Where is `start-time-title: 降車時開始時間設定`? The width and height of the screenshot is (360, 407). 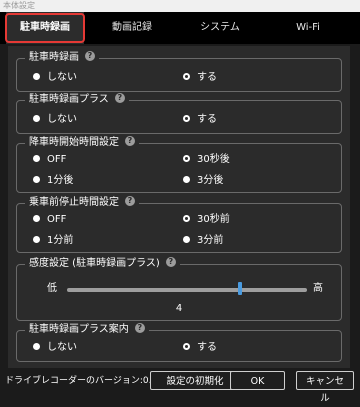 start-time-title: 降車時開始時間設定 is located at coordinates (74, 142).